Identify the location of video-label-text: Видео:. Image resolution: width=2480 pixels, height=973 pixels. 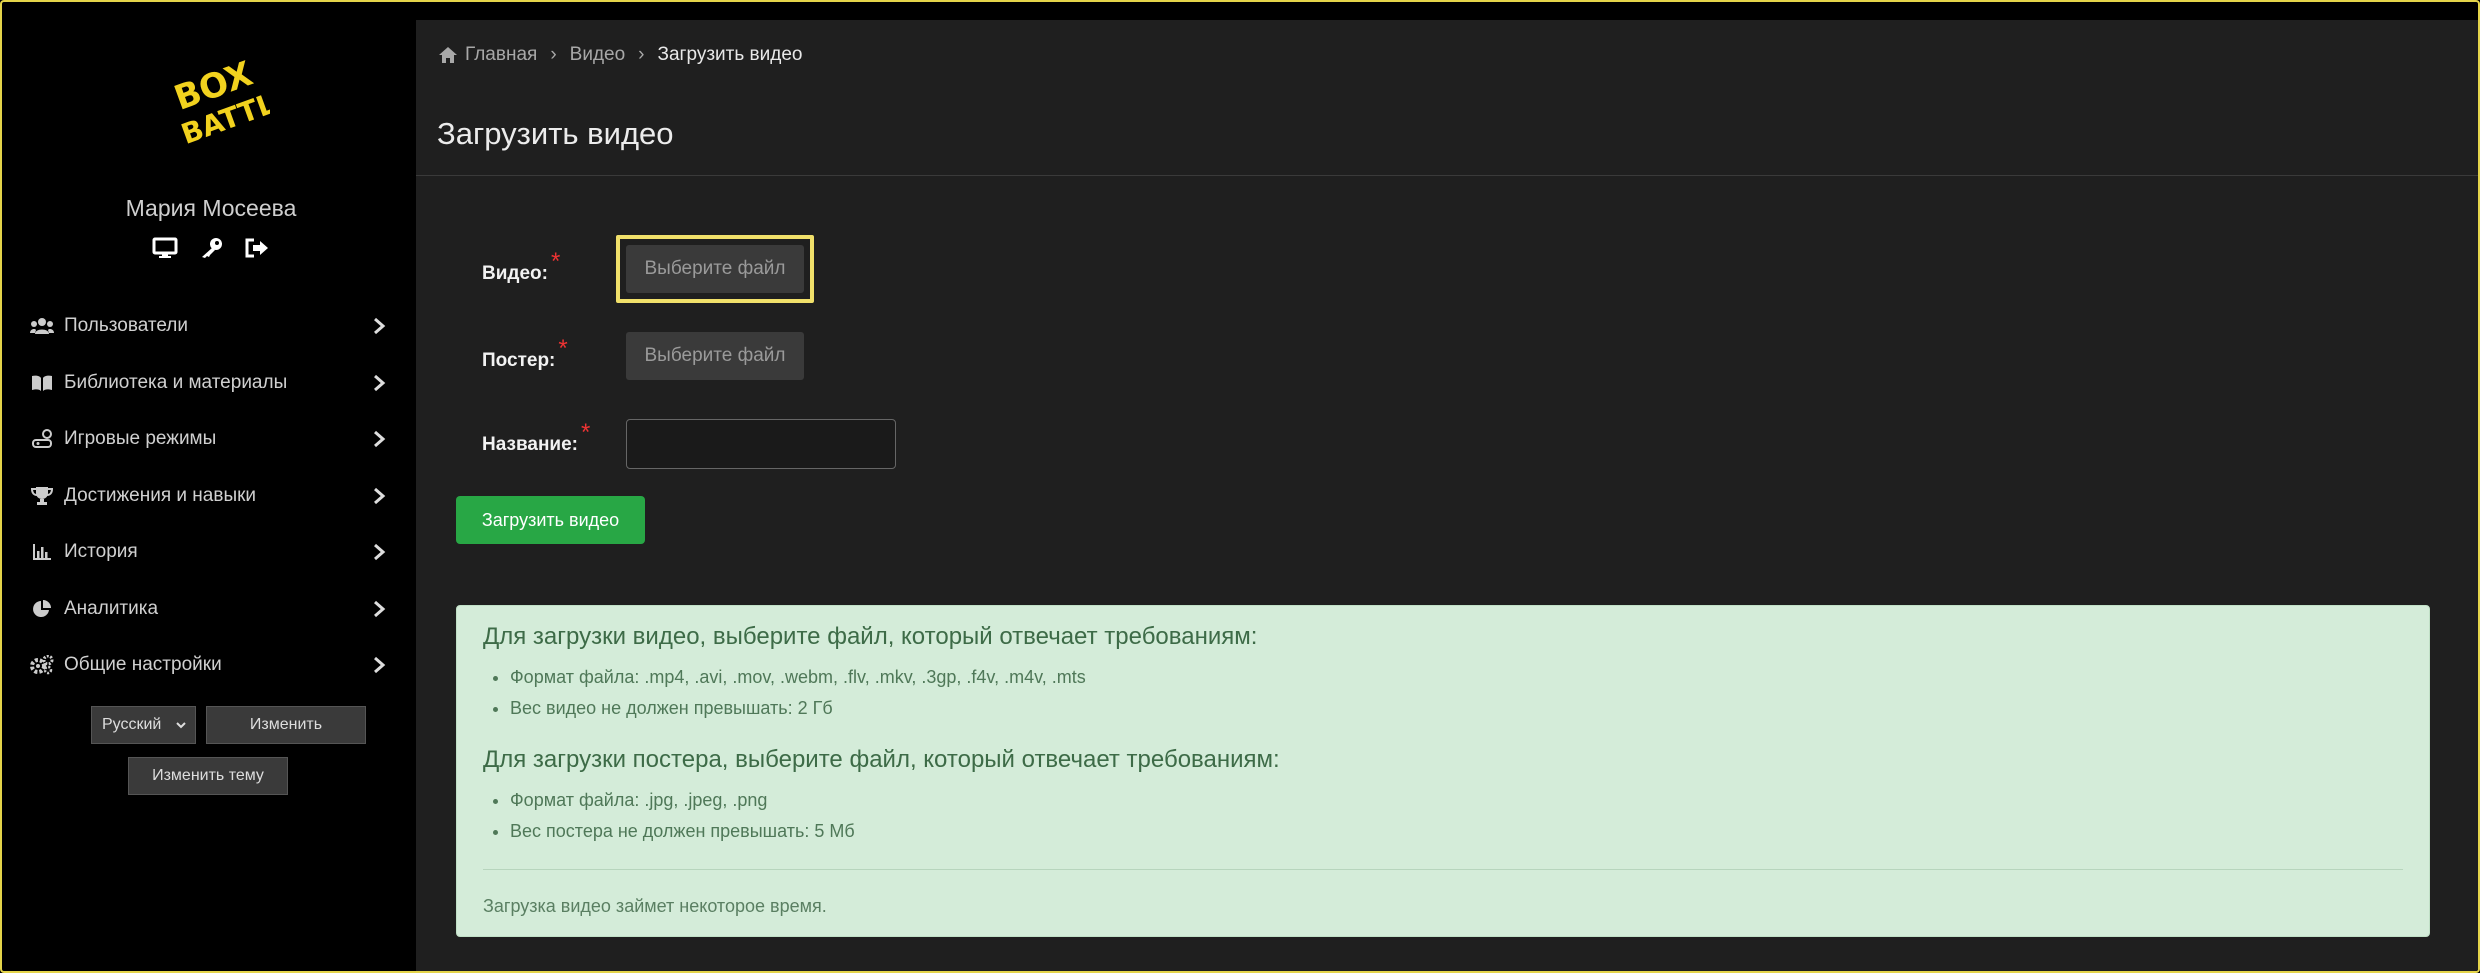
(515, 273).